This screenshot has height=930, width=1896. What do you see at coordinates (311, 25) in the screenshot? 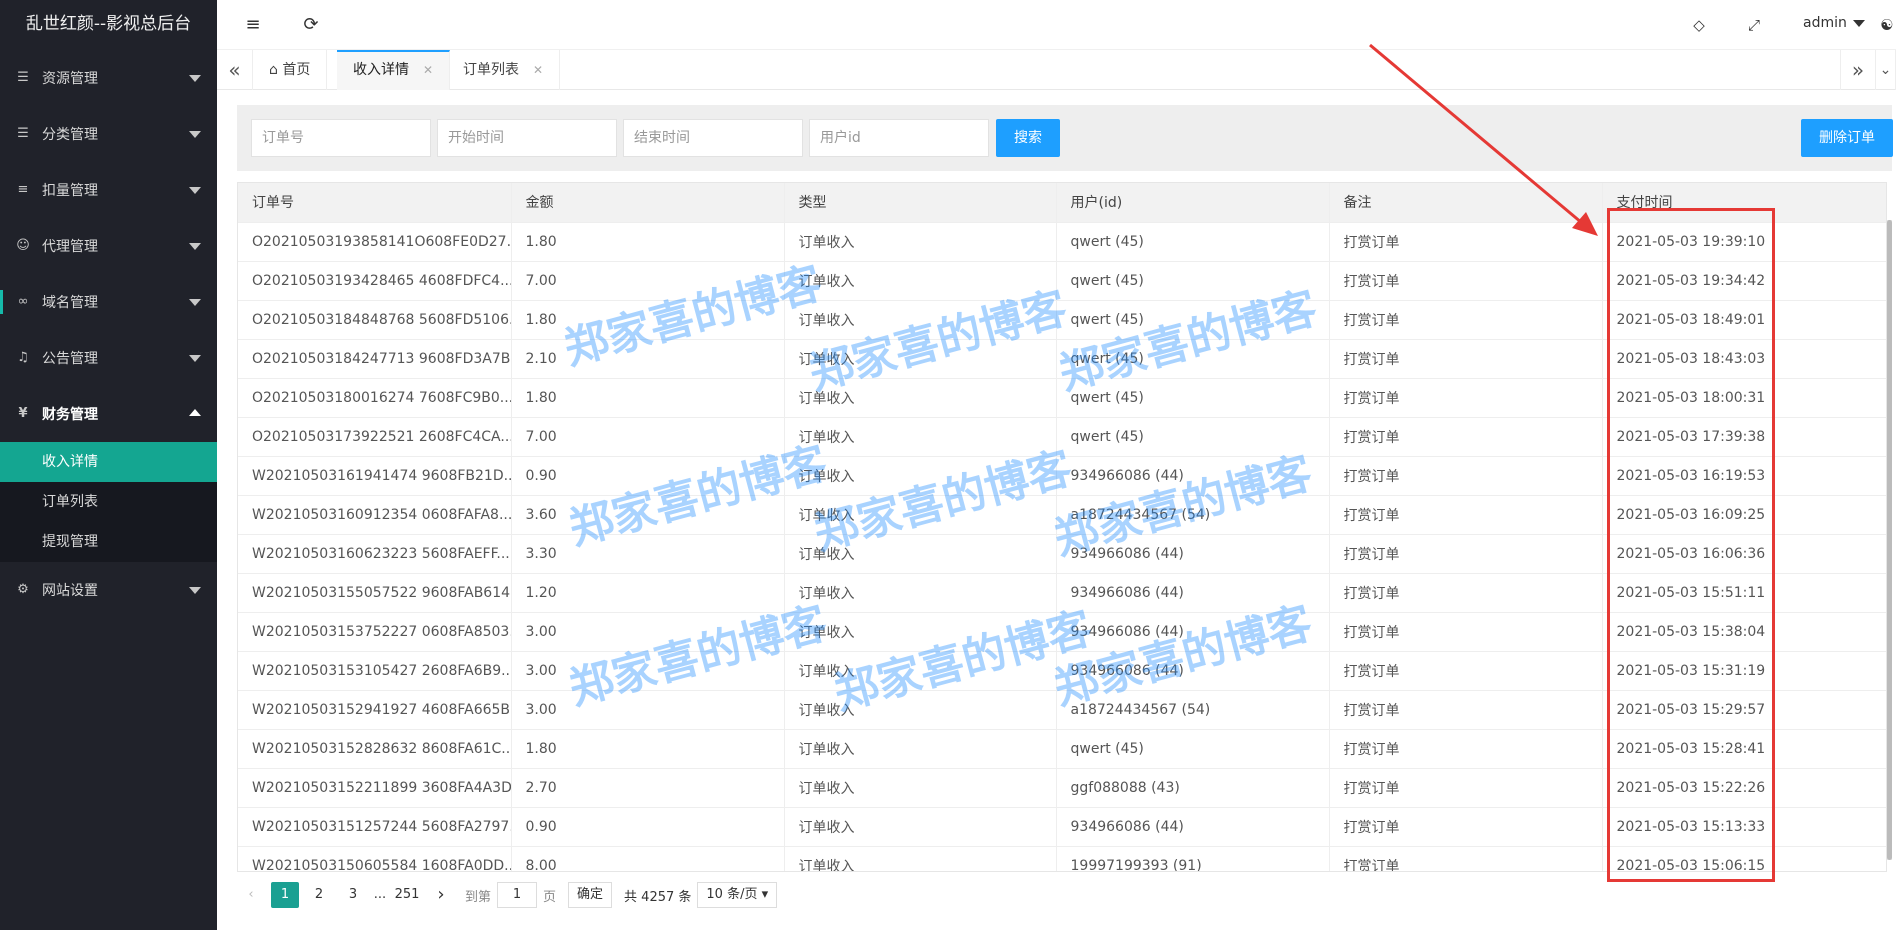
I see `refresh-icon: ⟳` at bounding box center [311, 25].